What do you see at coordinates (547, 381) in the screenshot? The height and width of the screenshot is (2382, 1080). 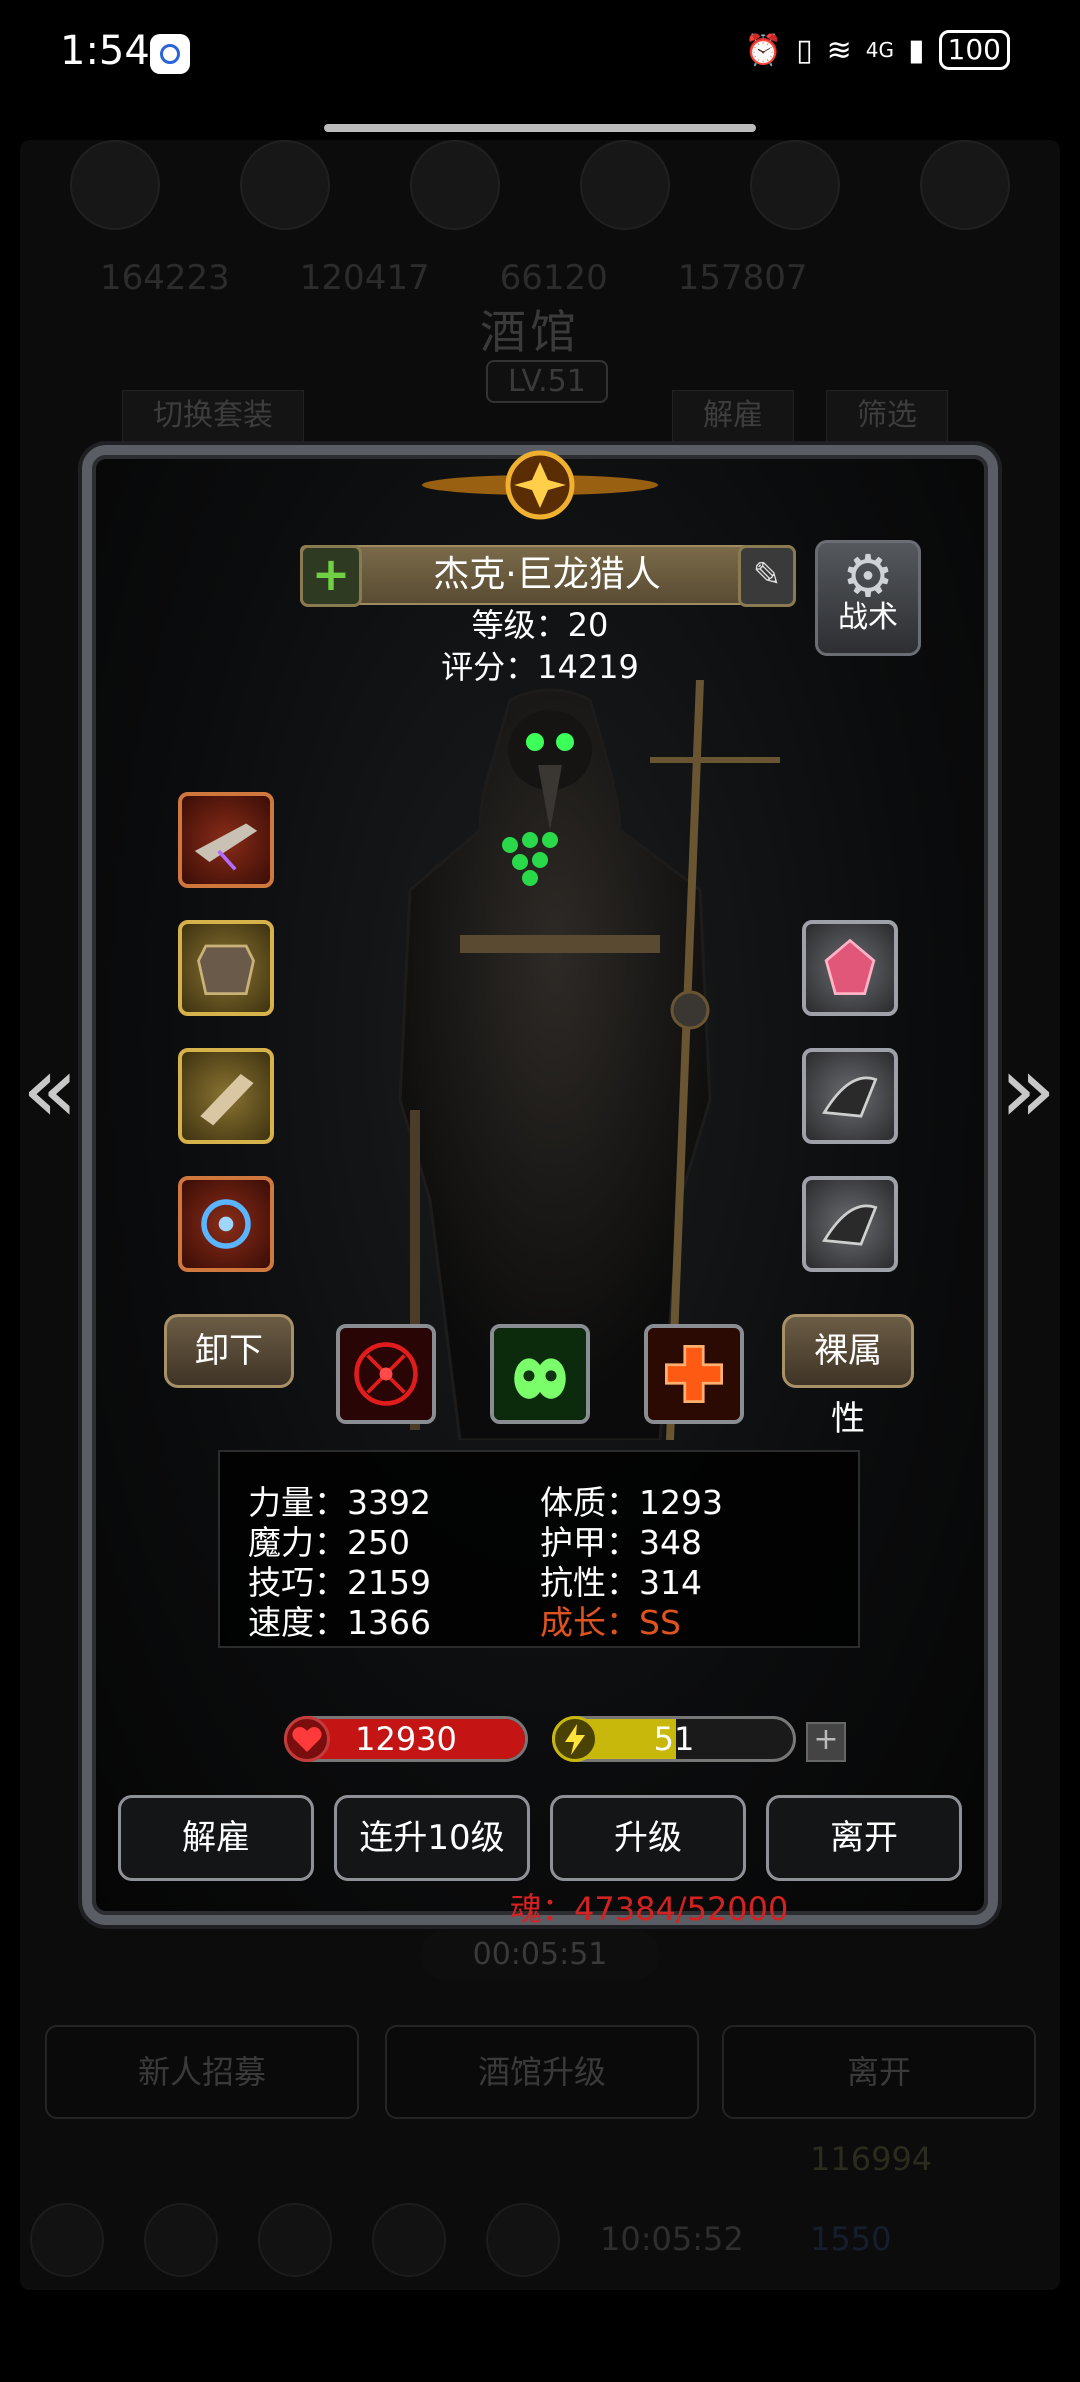 I see `bg-level-badge: LV.51` at bounding box center [547, 381].